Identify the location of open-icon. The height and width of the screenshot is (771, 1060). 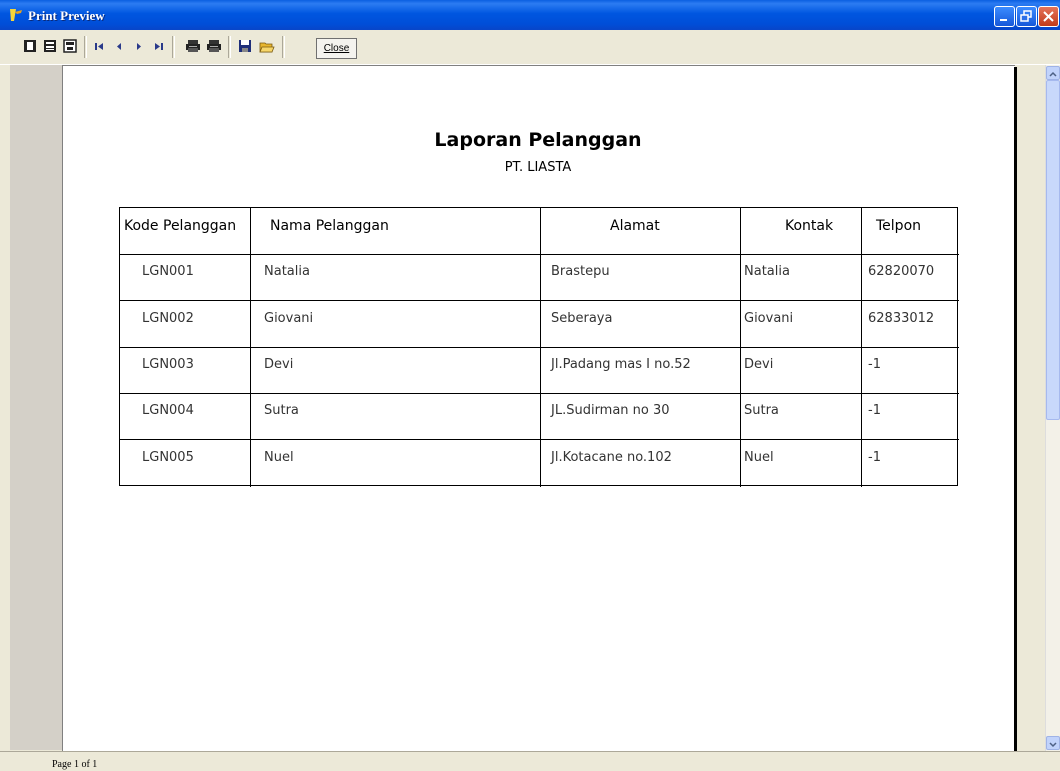
(267, 47).